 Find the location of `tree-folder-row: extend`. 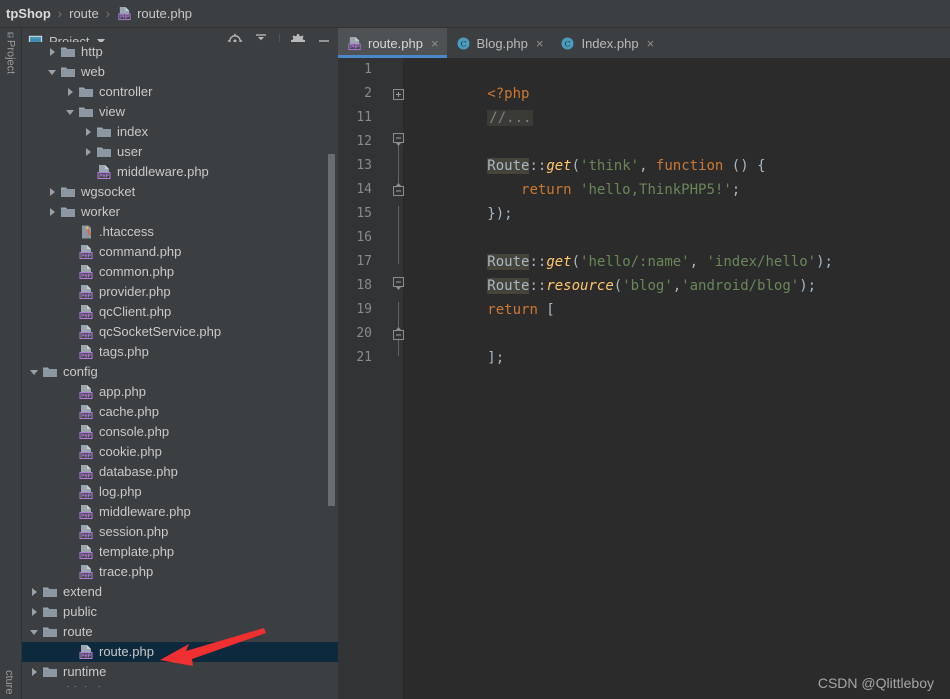

tree-folder-row: extend is located at coordinates (180, 592).